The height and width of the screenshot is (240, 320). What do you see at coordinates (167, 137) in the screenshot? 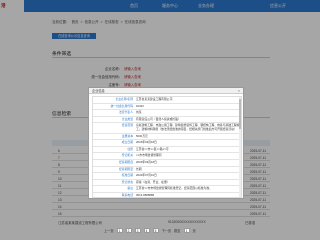
I see `info-row: 注册资本 5000万元` at bounding box center [167, 137].